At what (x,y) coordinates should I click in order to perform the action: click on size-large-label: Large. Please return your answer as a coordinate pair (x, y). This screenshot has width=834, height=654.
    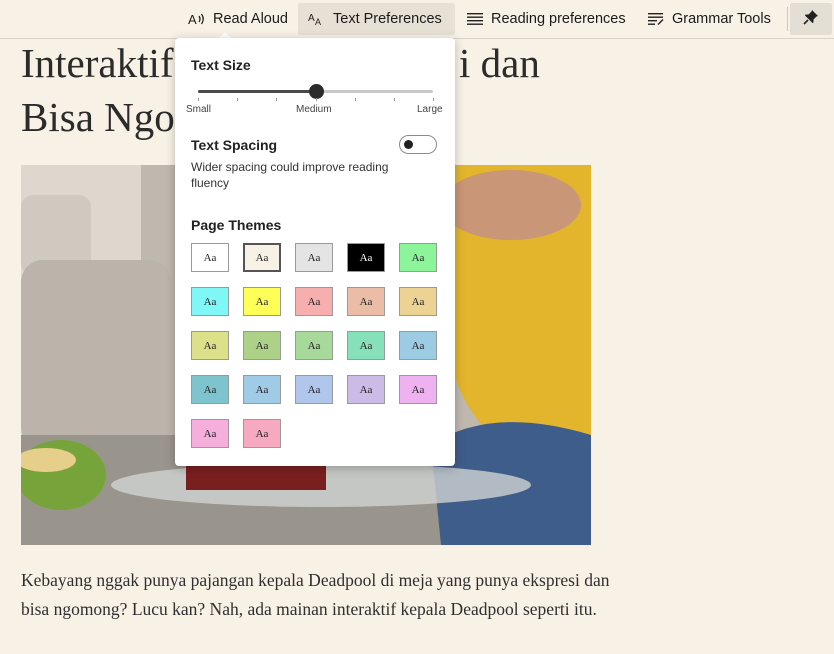
    Looking at the image, I should click on (430, 109).